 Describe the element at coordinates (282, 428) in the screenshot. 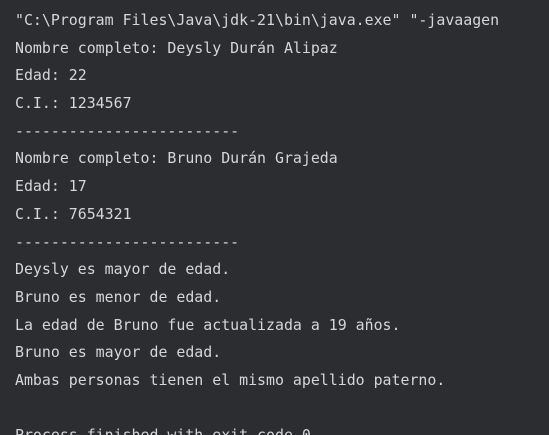

I see `console-process-finished: Process finished with exit code 0` at that location.